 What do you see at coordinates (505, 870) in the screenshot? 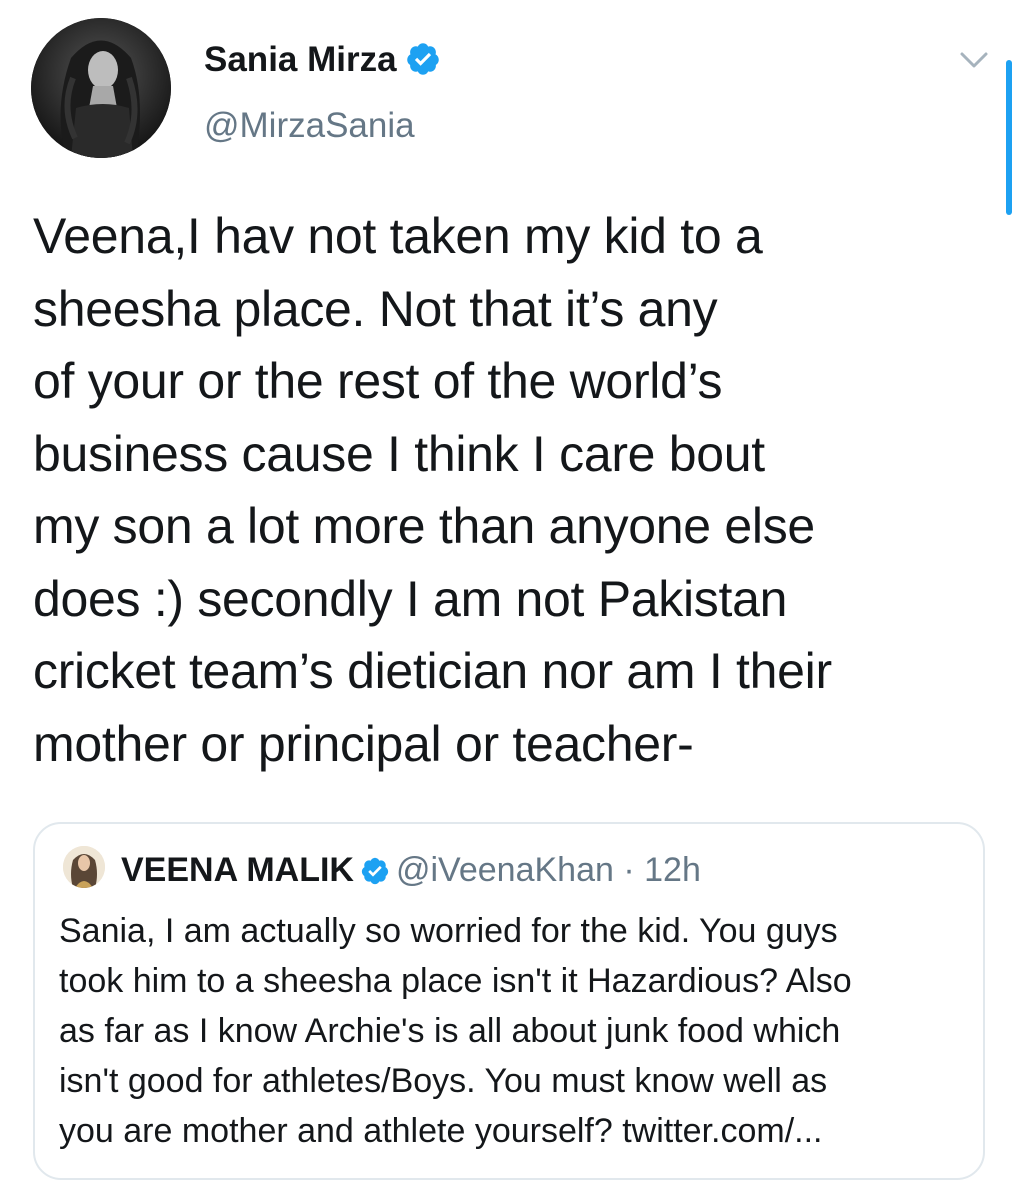
I see `quoted-author-handle: @iVeenaKhan` at bounding box center [505, 870].